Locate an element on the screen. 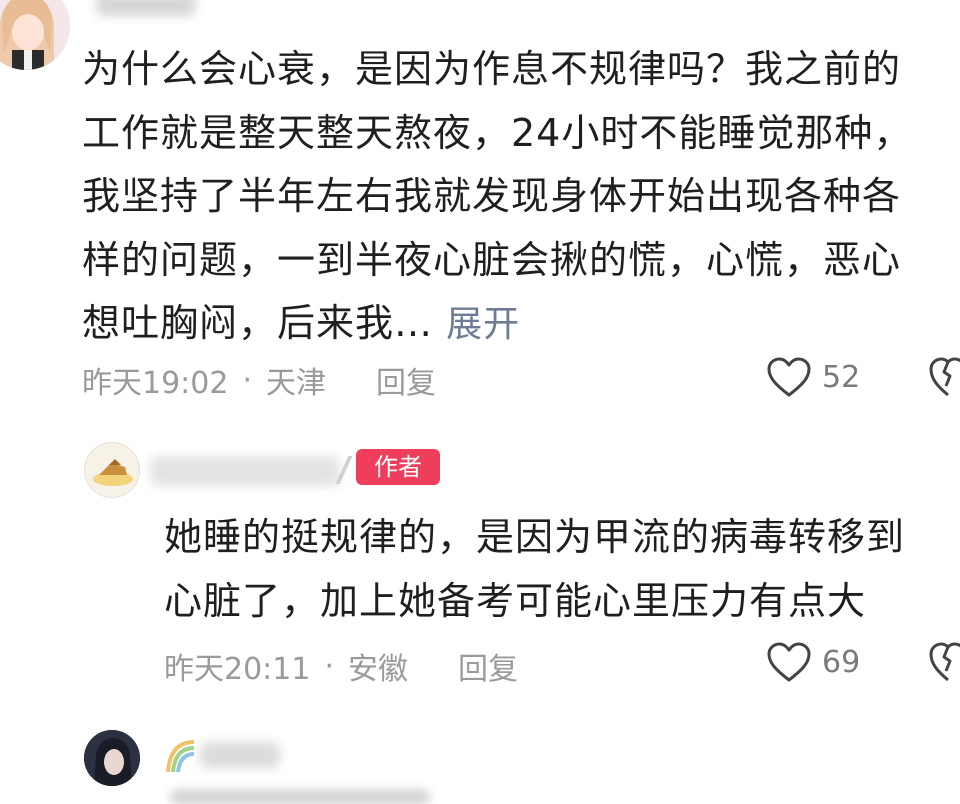  like-button: 69 is located at coordinates (813, 662).